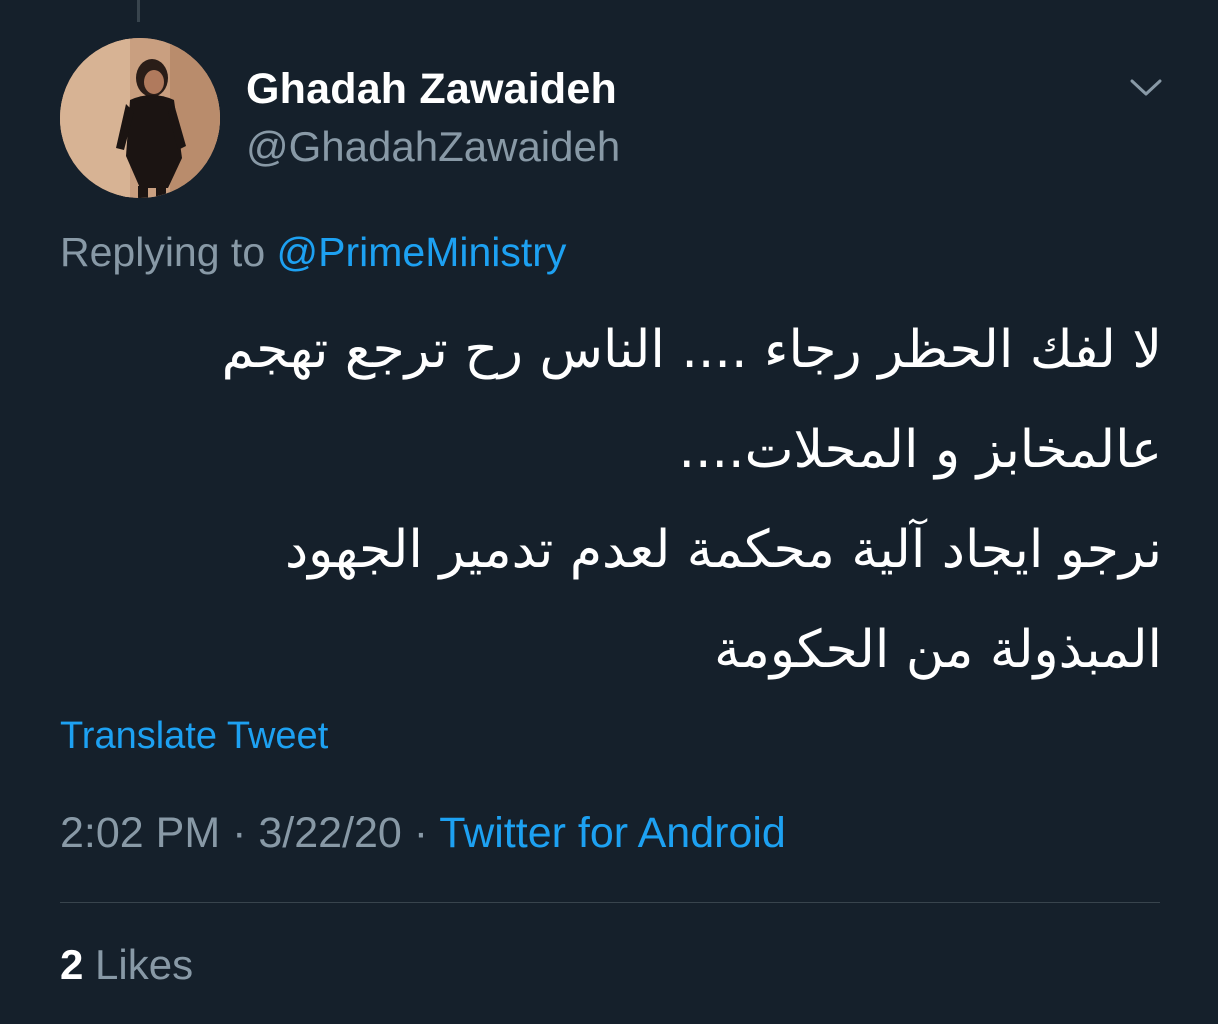 The image size is (1218, 1024). Describe the element at coordinates (612, 833) in the screenshot. I see `tweet-source-link: Twitter for Android` at that location.